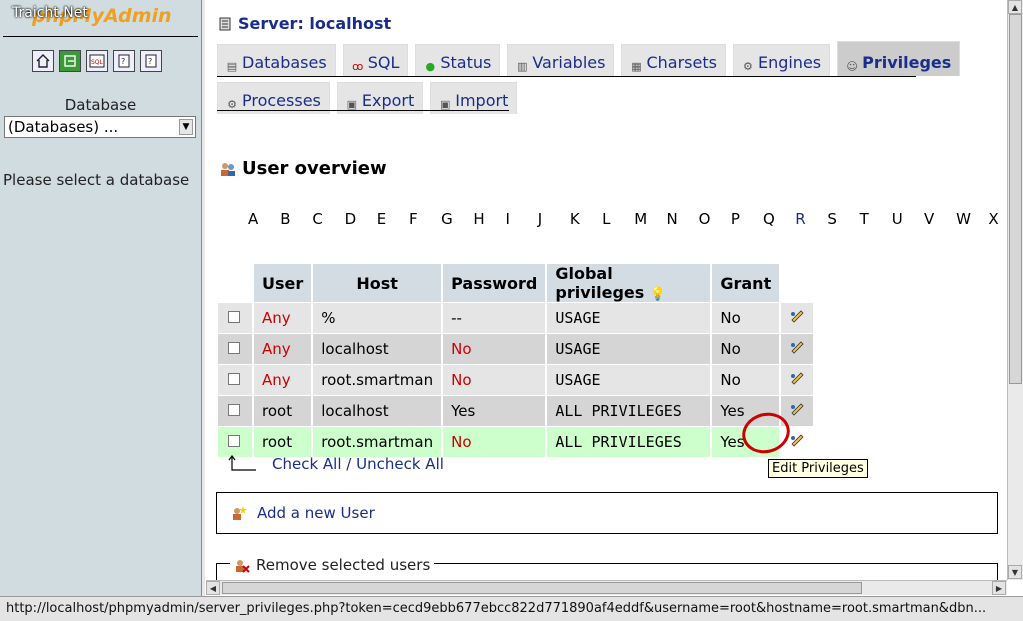 Image resolution: width=1023 pixels, height=621 pixels. I want to click on tab-label: Processes, so click(281, 100).